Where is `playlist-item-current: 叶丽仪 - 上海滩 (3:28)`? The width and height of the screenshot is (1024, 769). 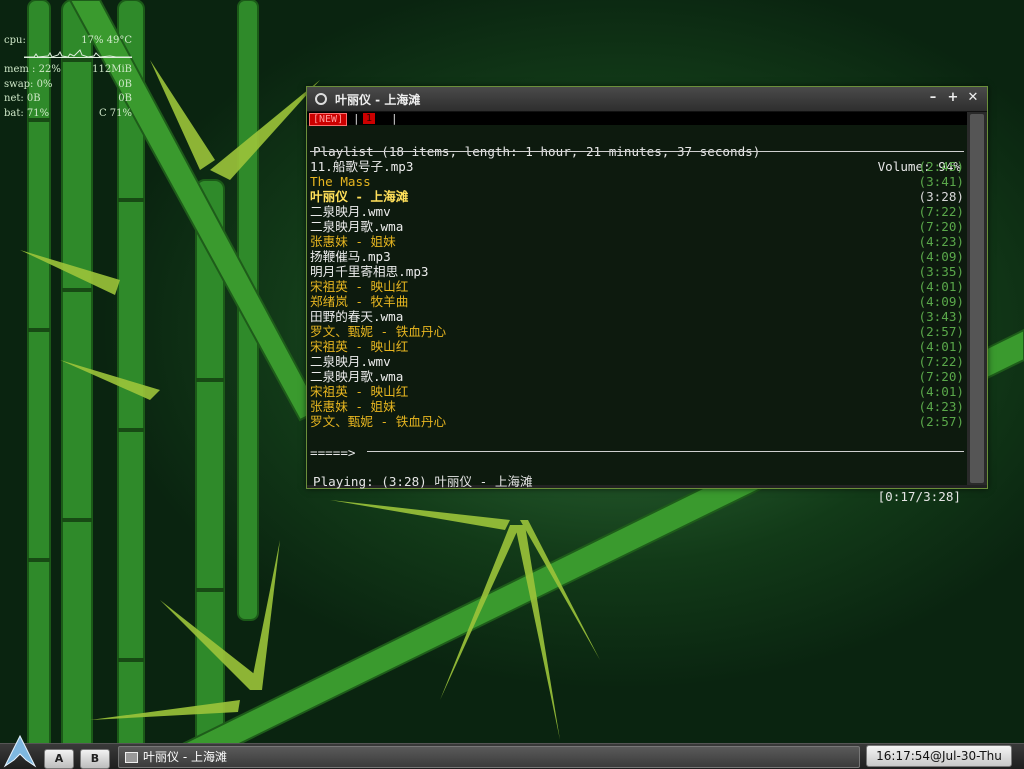
playlist-item-current: 叶丽仪 - 上海滩 (3:28) is located at coordinates (637, 196).